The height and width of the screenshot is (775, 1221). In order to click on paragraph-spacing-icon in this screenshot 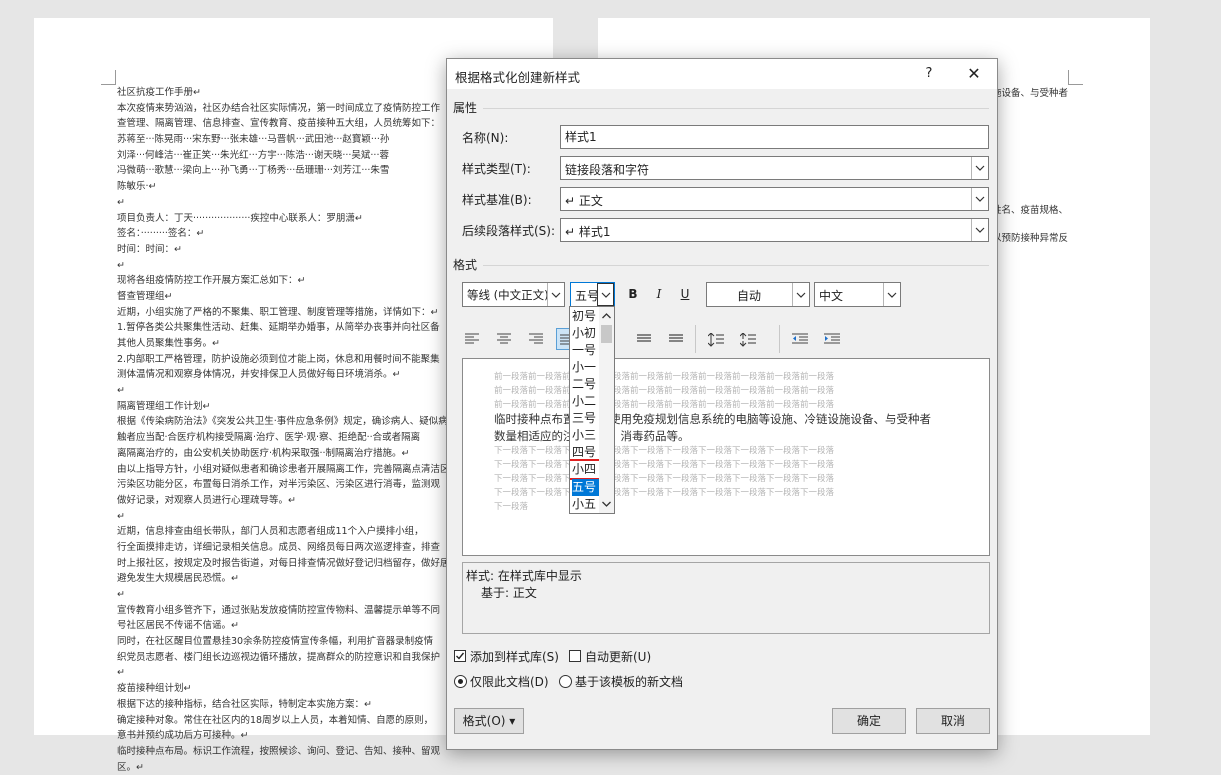, I will do `click(748, 339)`.